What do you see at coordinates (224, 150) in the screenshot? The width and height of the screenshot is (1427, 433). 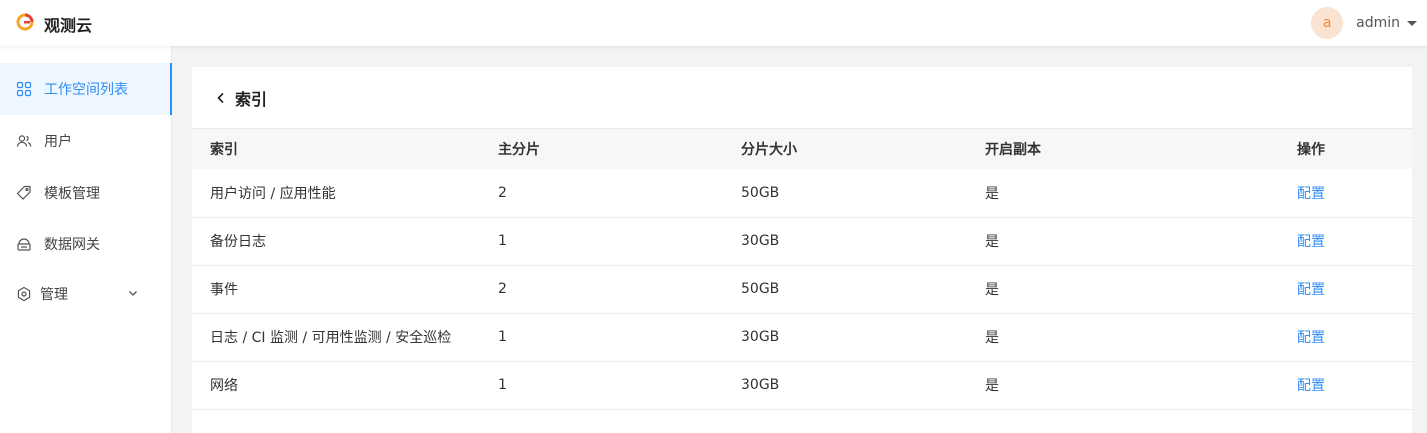 I see `column-header-index: 索引` at bounding box center [224, 150].